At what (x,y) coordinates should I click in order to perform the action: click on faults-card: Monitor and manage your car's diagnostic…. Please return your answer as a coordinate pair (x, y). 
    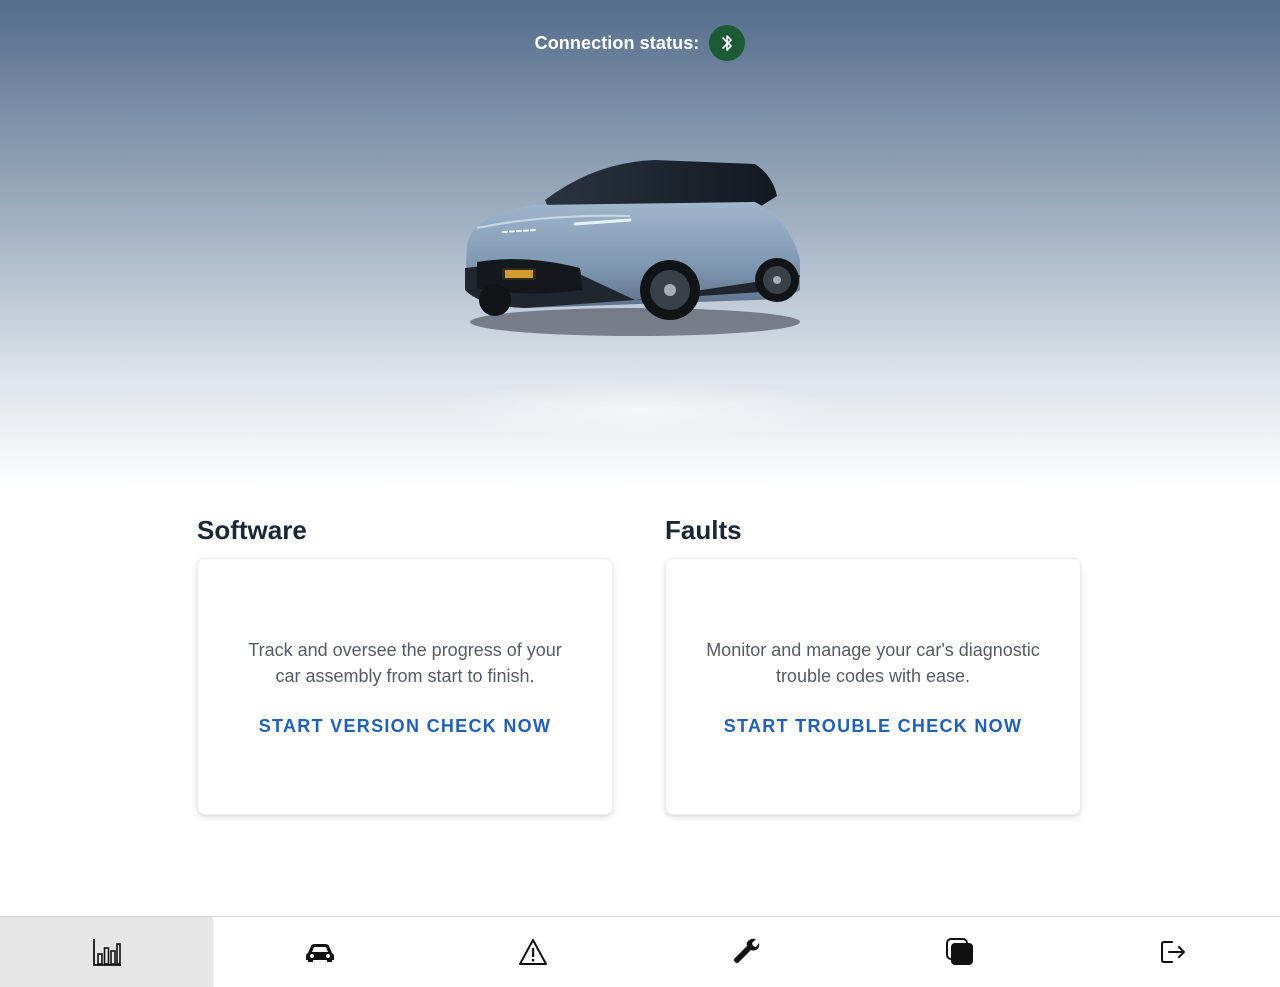
    Looking at the image, I should click on (873, 686).